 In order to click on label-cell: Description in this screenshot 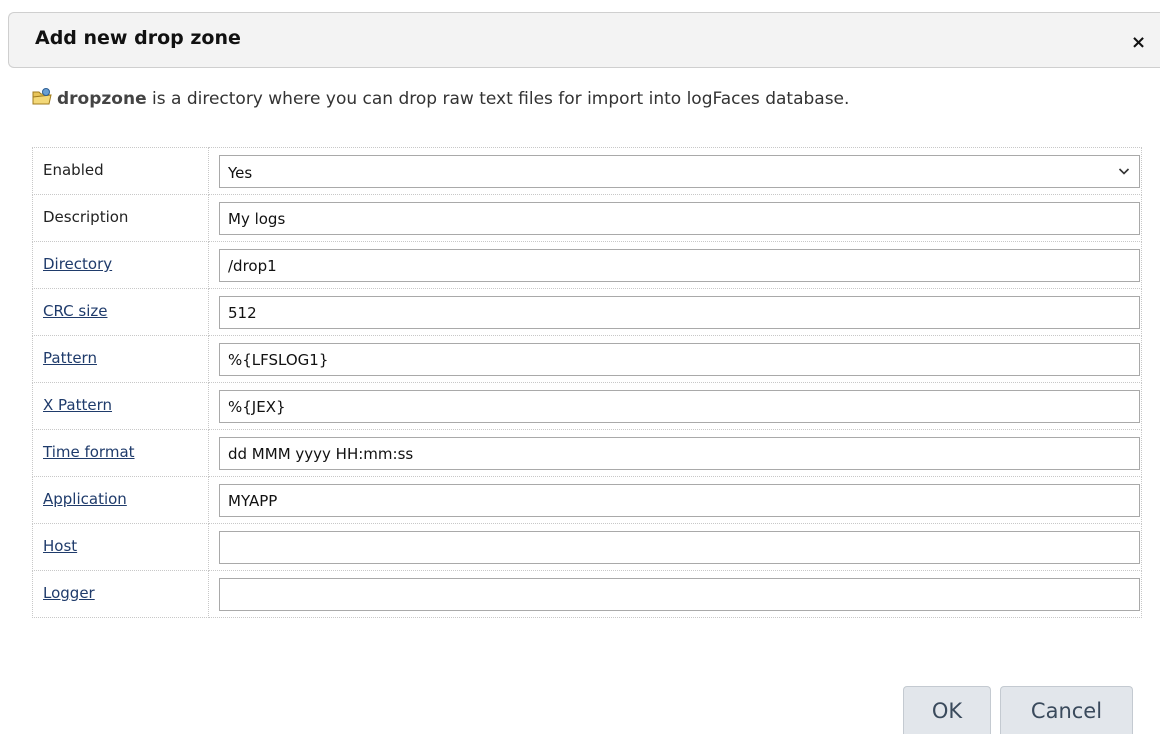, I will do `click(120, 218)`.